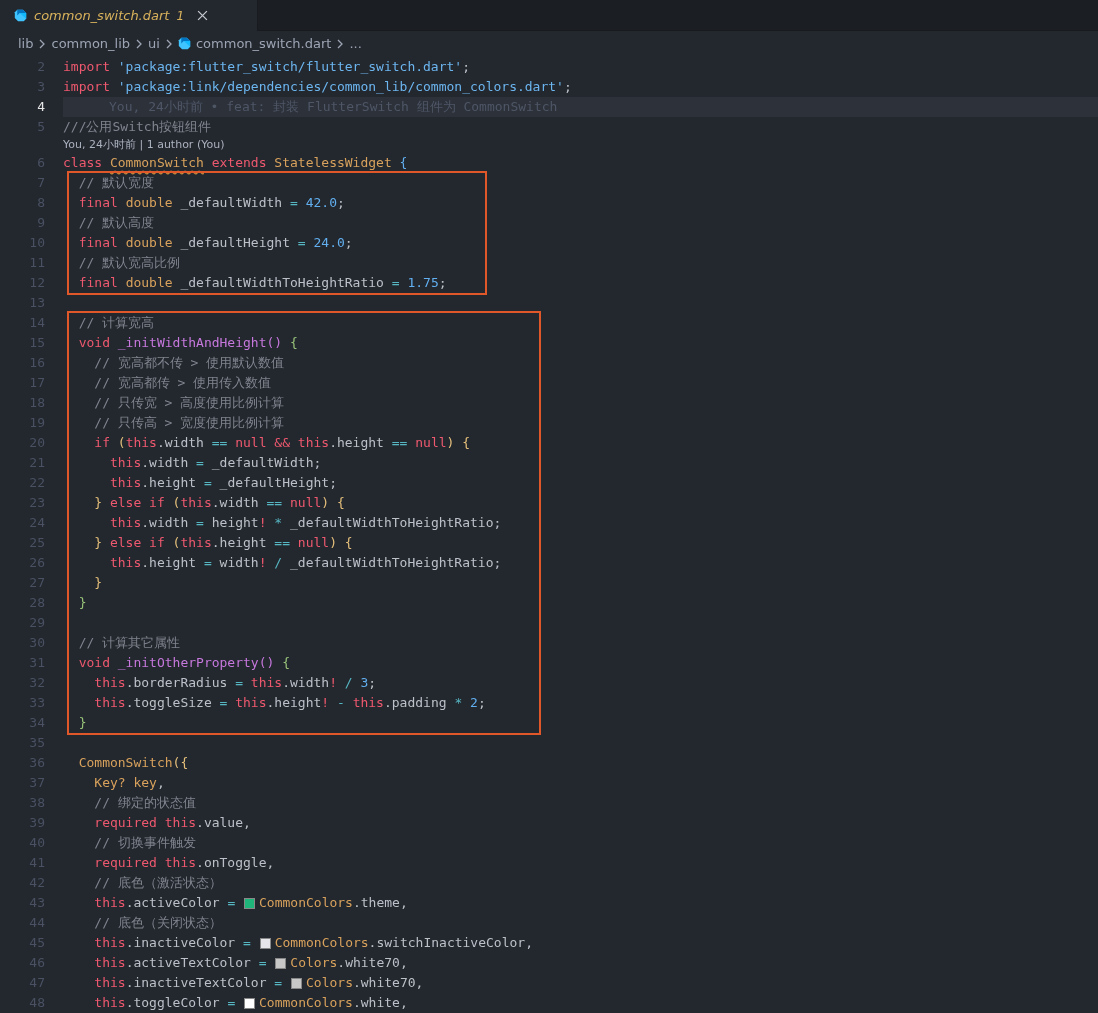  I want to click on breadcrumb-item: ui, so click(154, 43).